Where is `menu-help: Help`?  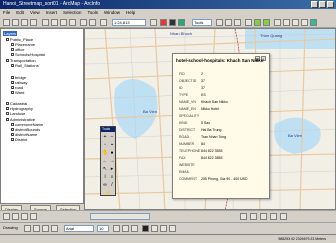
menu-help: Help is located at coordinates (130, 13).